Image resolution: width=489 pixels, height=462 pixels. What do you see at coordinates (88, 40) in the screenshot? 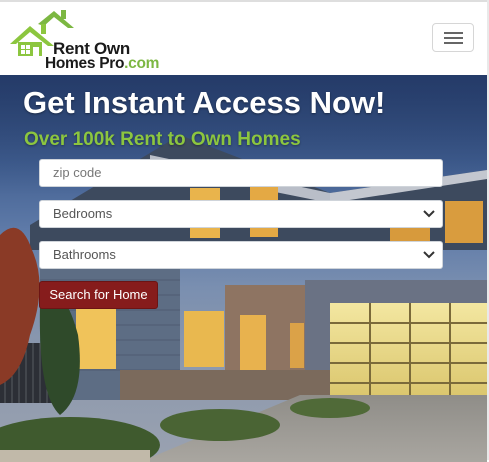
I see `site-logo: Rent Own Homes Pro.com` at bounding box center [88, 40].